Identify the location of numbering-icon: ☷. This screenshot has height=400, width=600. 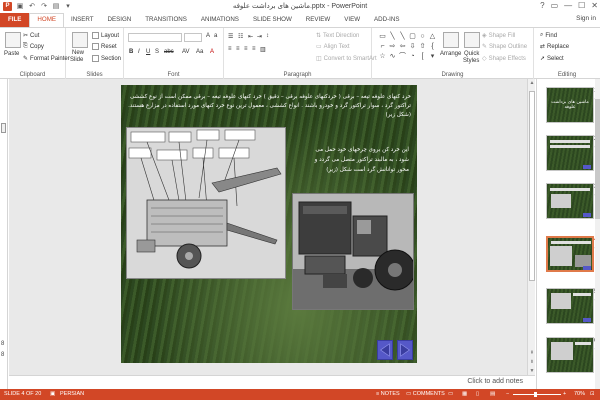
(240, 36).